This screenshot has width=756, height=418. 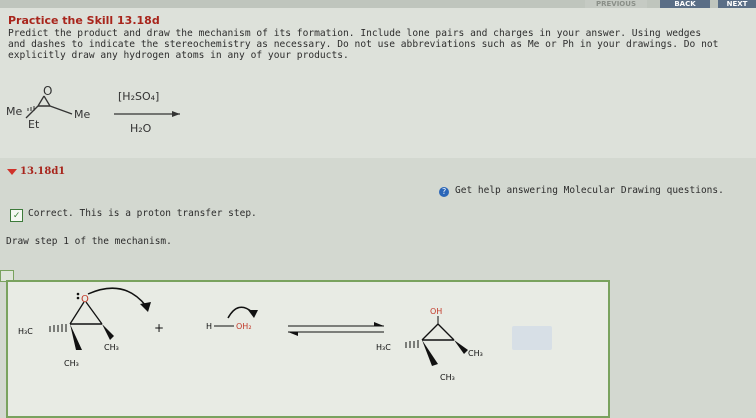 I want to click on question-icon: ?, so click(x=444, y=192).